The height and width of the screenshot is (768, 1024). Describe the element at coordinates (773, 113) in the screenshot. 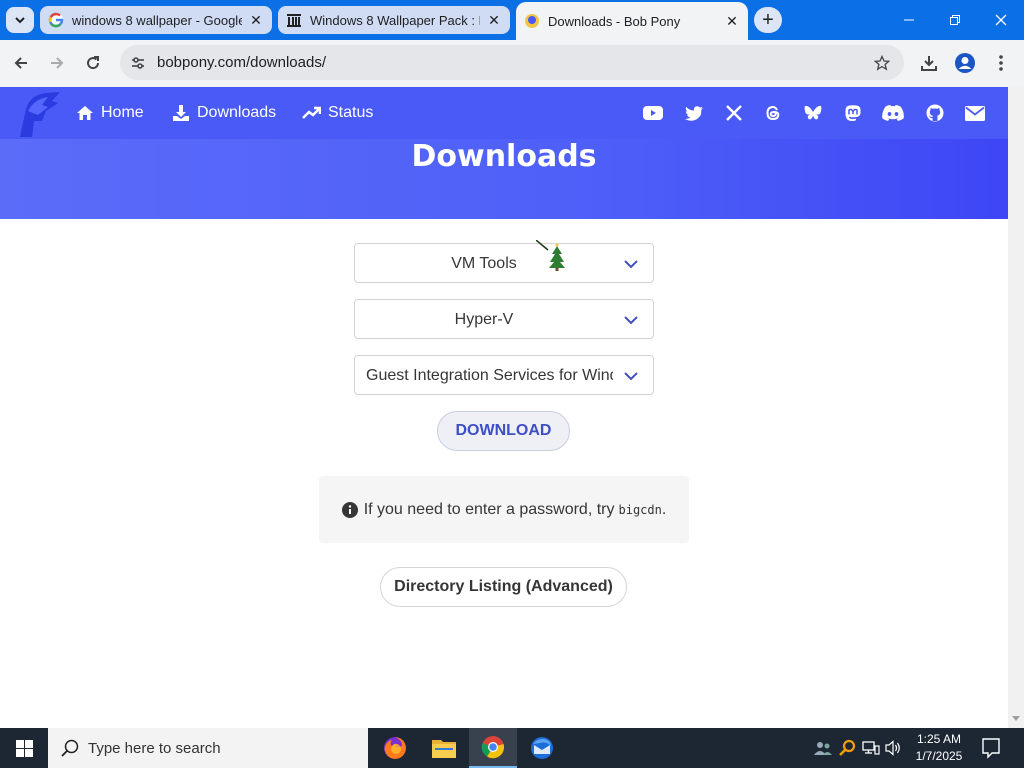

I see `threads-icon` at that location.